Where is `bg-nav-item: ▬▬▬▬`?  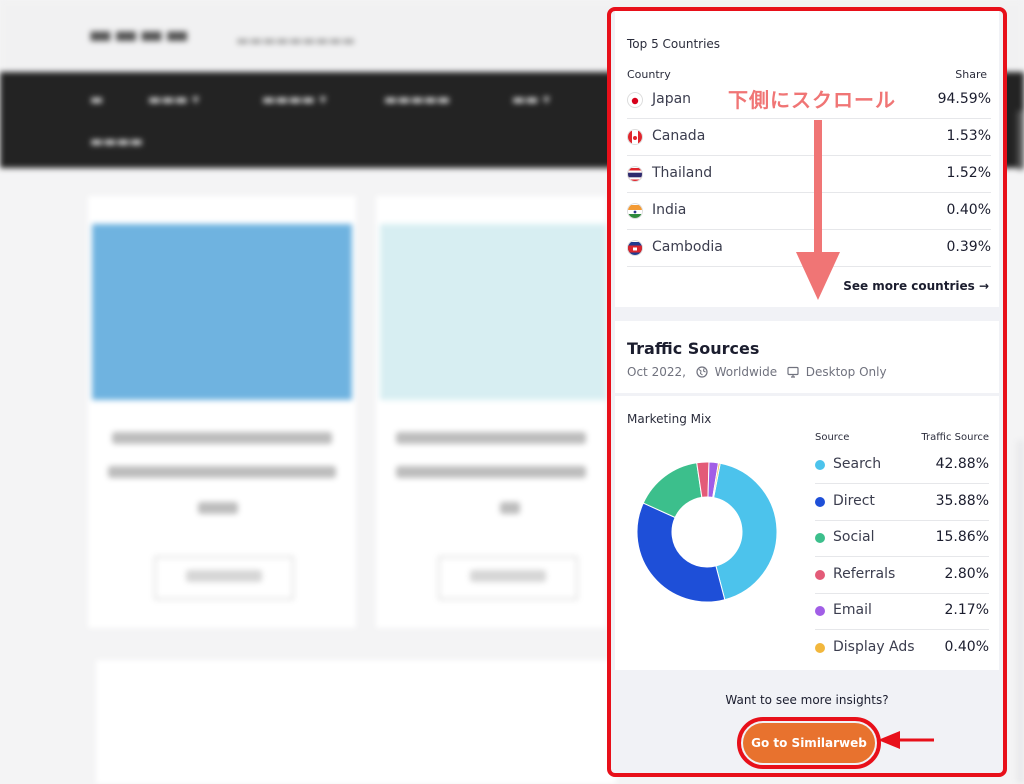 bg-nav-item: ▬▬▬▬ is located at coordinates (116, 142).